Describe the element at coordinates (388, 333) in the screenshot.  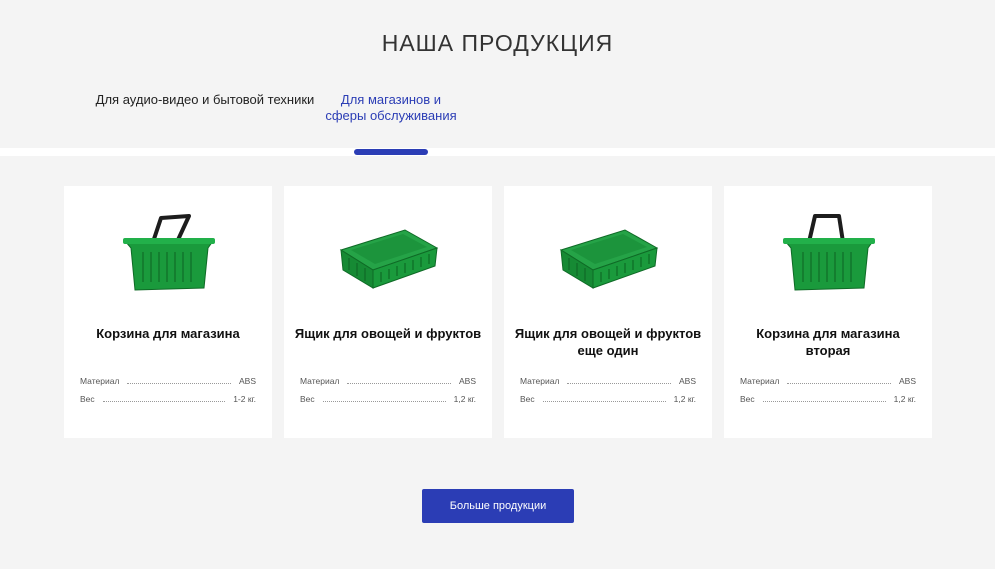
I see `product-name: Ящик для овощей и фруктов` at that location.